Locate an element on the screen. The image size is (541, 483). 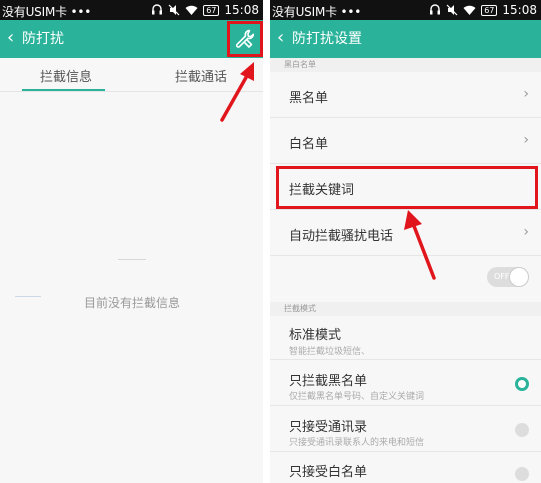
page-title: 防打扰 is located at coordinates (43, 39).